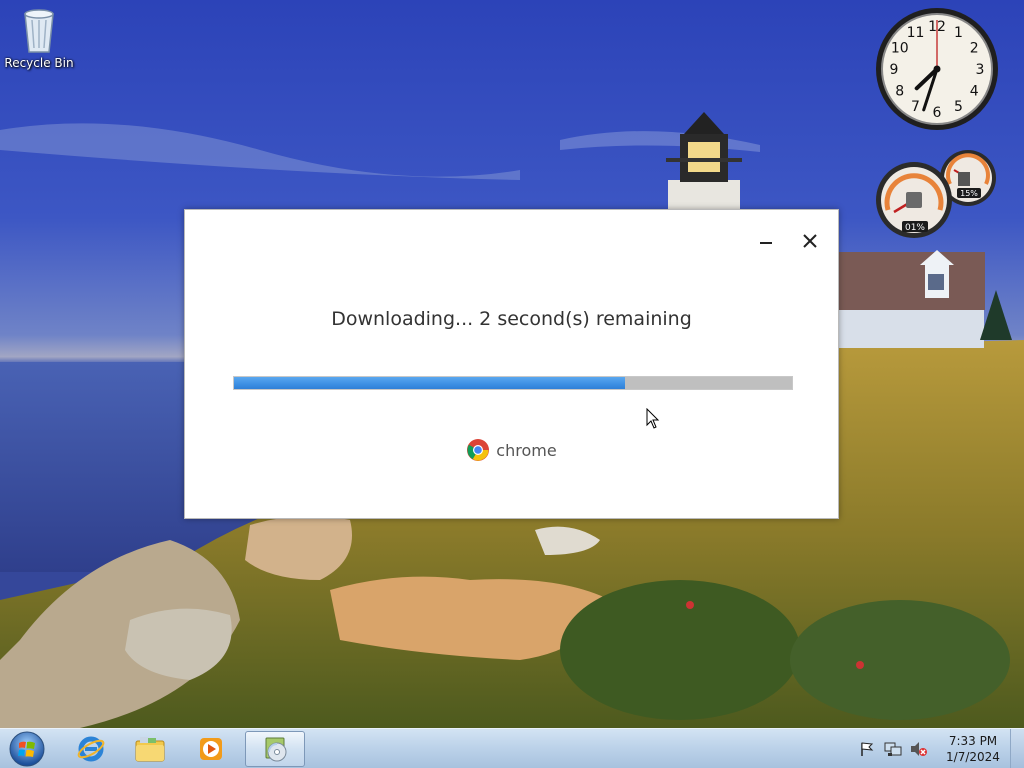 This screenshot has height=768, width=1024. Describe the element at coordinates (893, 749) in the screenshot. I see `network-icon` at that location.